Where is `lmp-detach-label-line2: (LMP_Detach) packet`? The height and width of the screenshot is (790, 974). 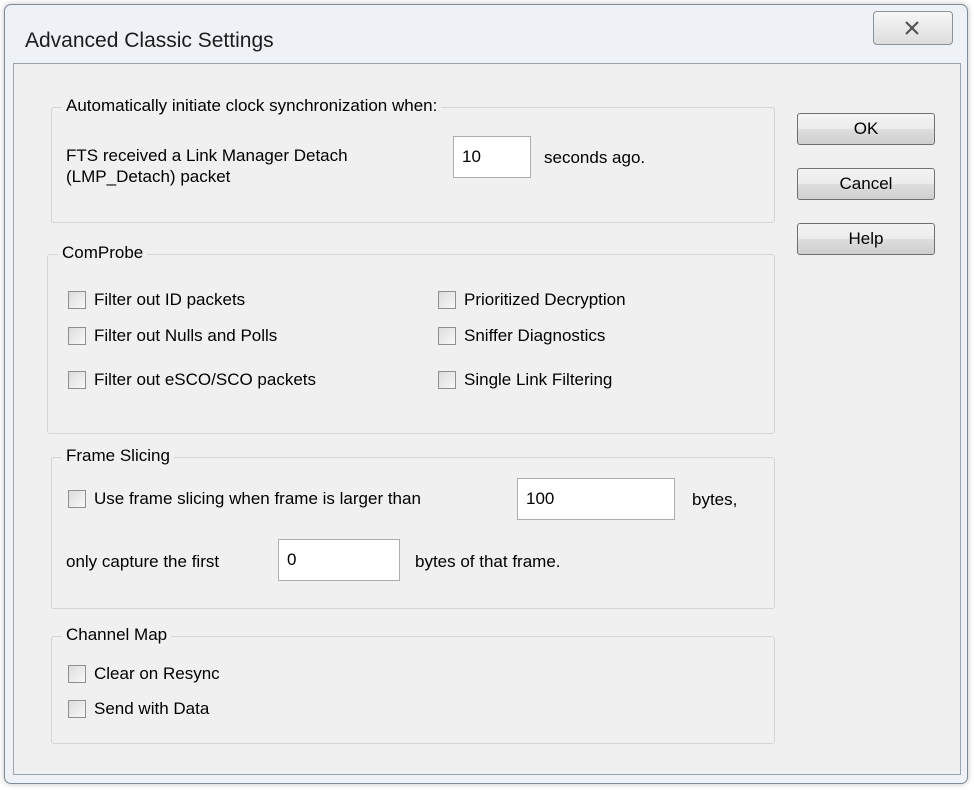
lmp-detach-label-line2: (LMP_Detach) packet is located at coordinates (148, 176).